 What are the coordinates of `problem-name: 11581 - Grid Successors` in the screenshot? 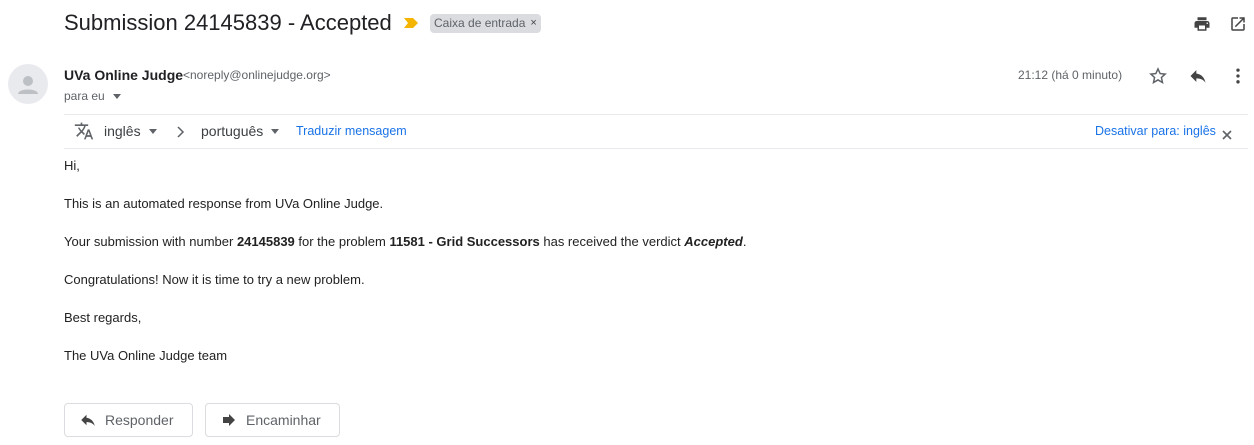 It's located at (464, 241).